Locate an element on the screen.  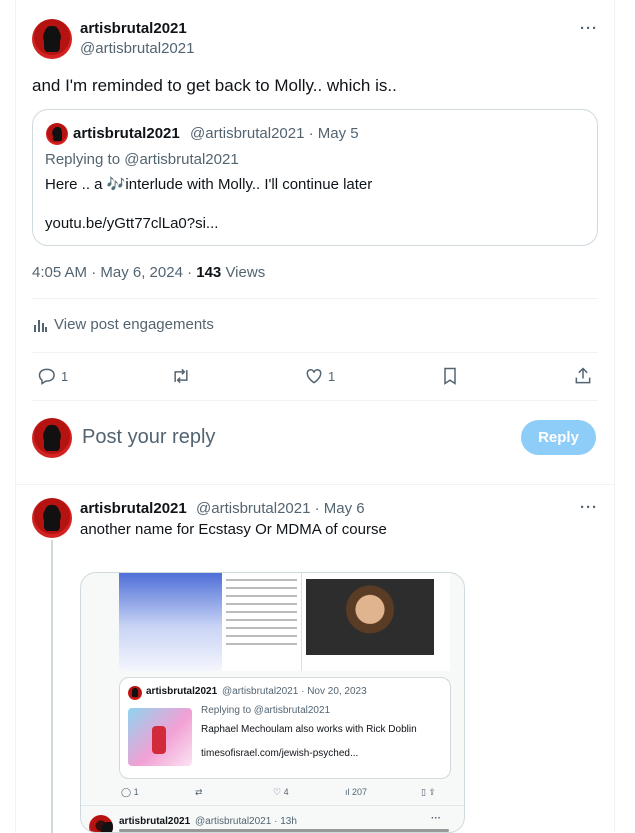
share-action is located at coordinates (583, 376).